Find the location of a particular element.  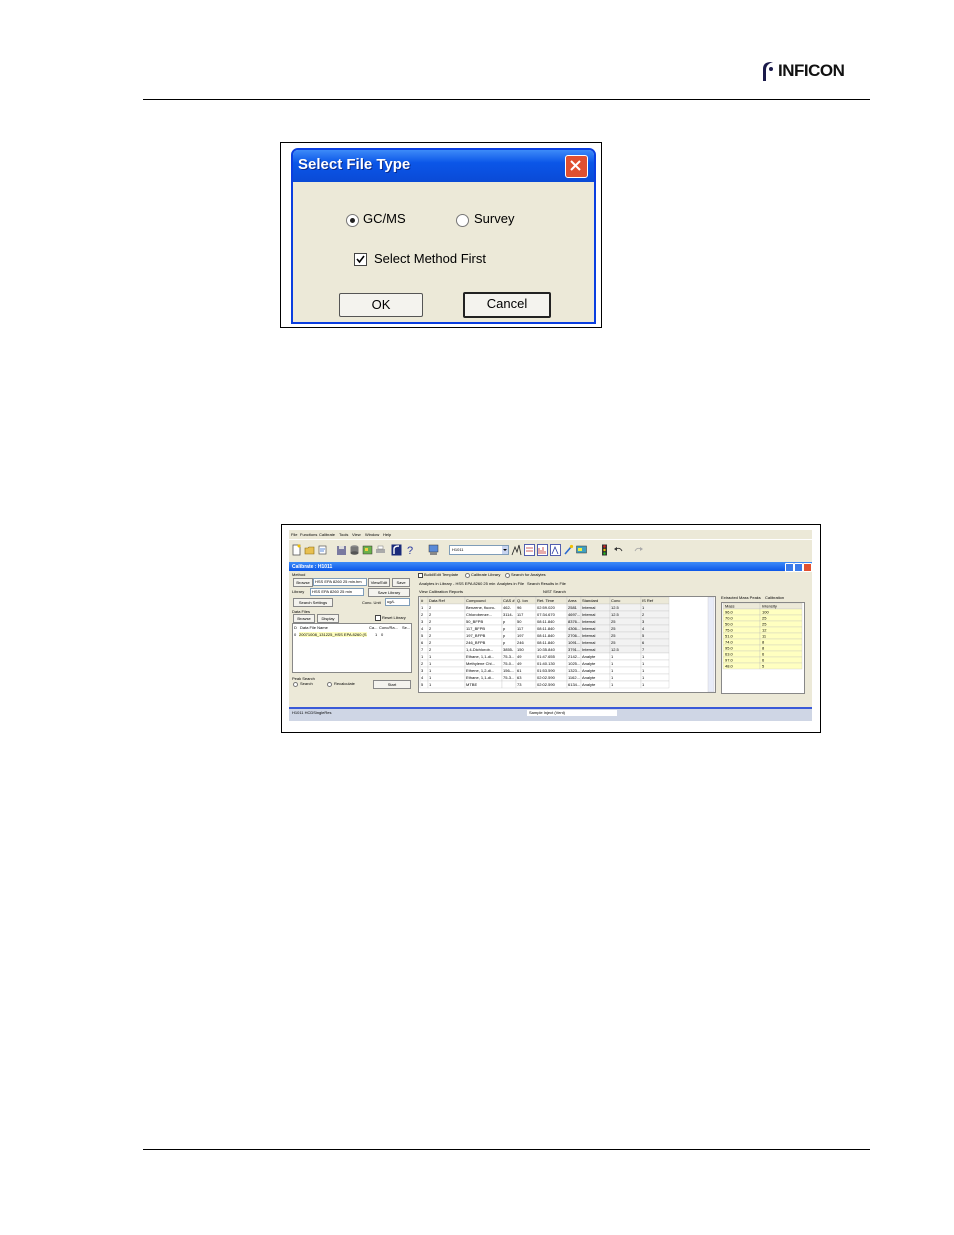

display-button: Display is located at coordinates (328, 618).